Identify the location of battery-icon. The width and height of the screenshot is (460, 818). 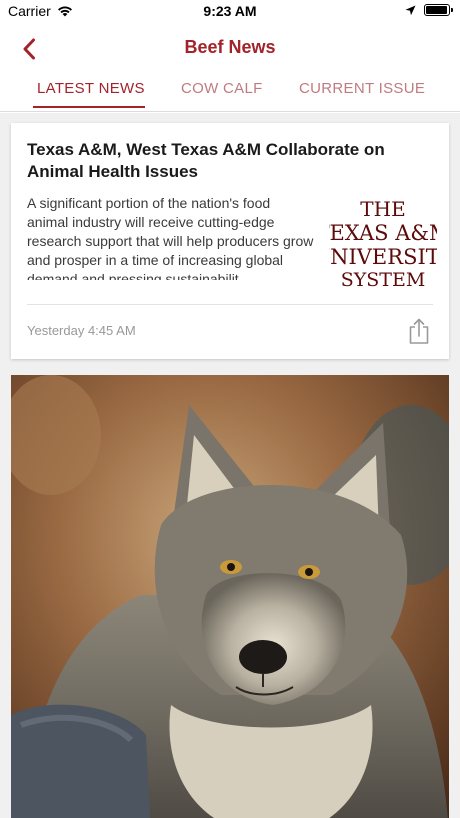
(438, 10).